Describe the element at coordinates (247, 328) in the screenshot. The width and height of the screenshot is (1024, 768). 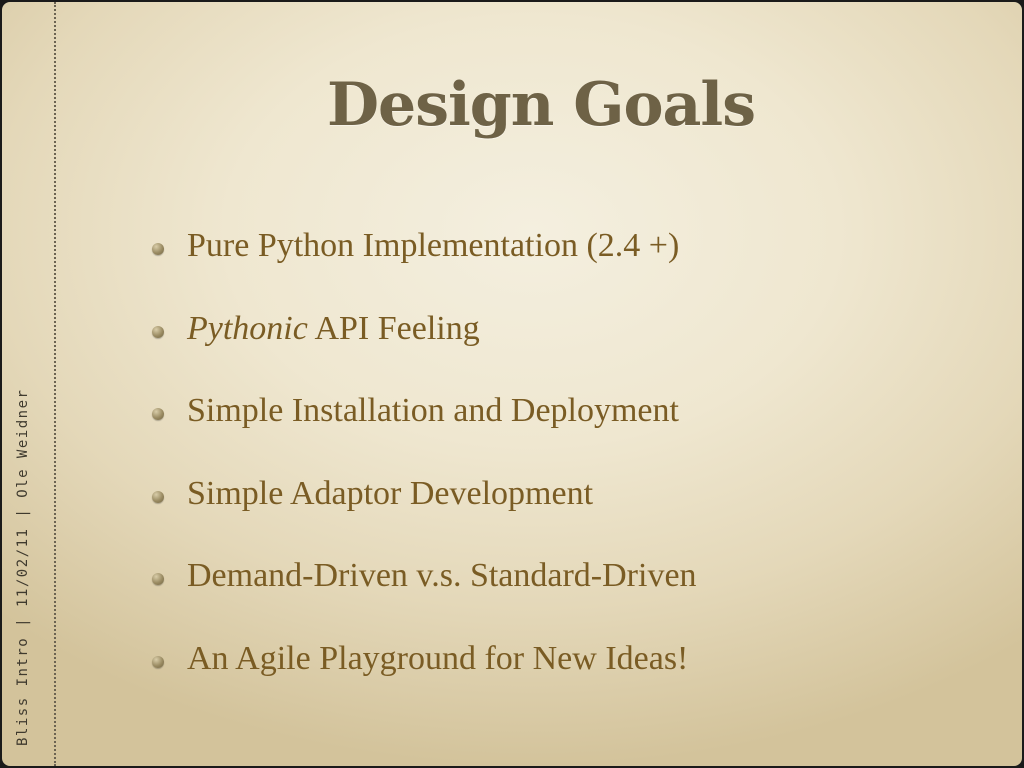
I see `bullet-emphasis: Pythonic` at that location.